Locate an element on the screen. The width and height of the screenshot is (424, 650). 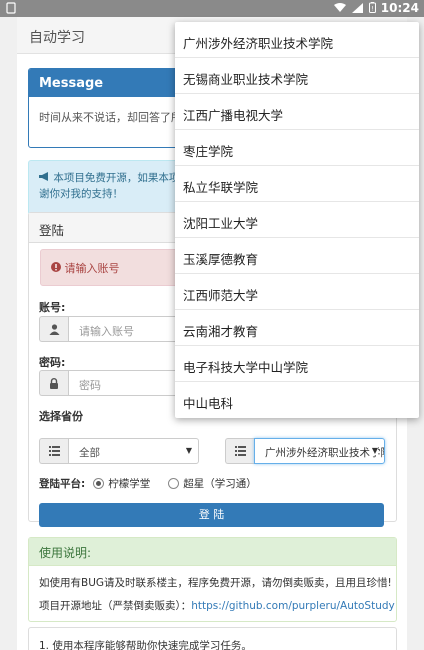
dropdown-option: 私立华联学院 is located at coordinates (297, 184).